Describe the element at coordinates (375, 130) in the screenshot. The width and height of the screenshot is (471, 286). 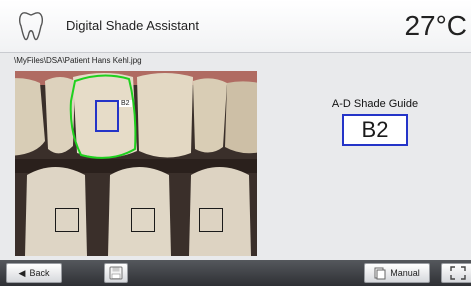
I see `shade-result-value: B2` at that location.